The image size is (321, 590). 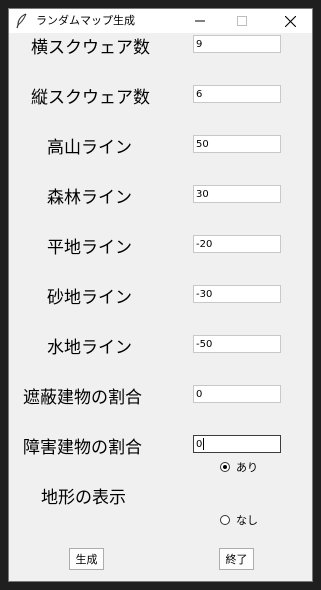 I want to click on close-icon, so click(x=290, y=21).